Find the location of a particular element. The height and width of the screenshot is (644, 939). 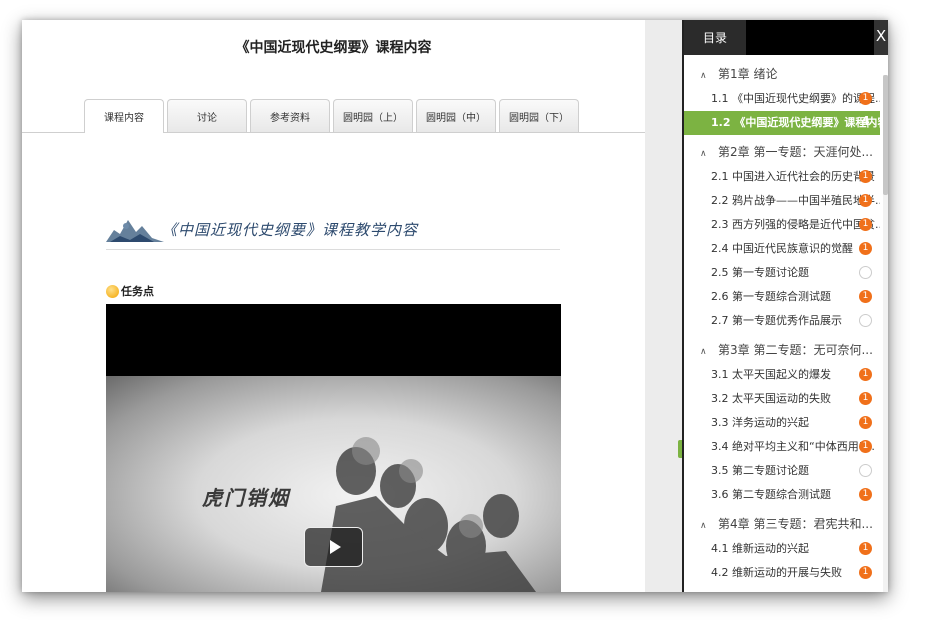

lesson-4-2: 4.2 维新运动的开展与失败 1 is located at coordinates (782, 573).